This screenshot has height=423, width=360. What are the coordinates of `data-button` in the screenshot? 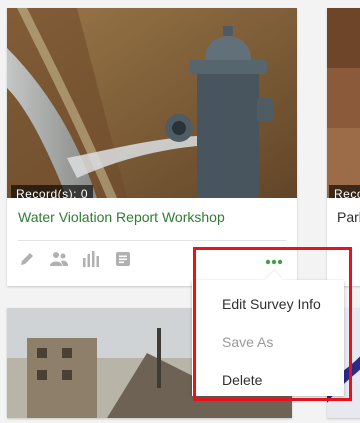 It's located at (123, 259).